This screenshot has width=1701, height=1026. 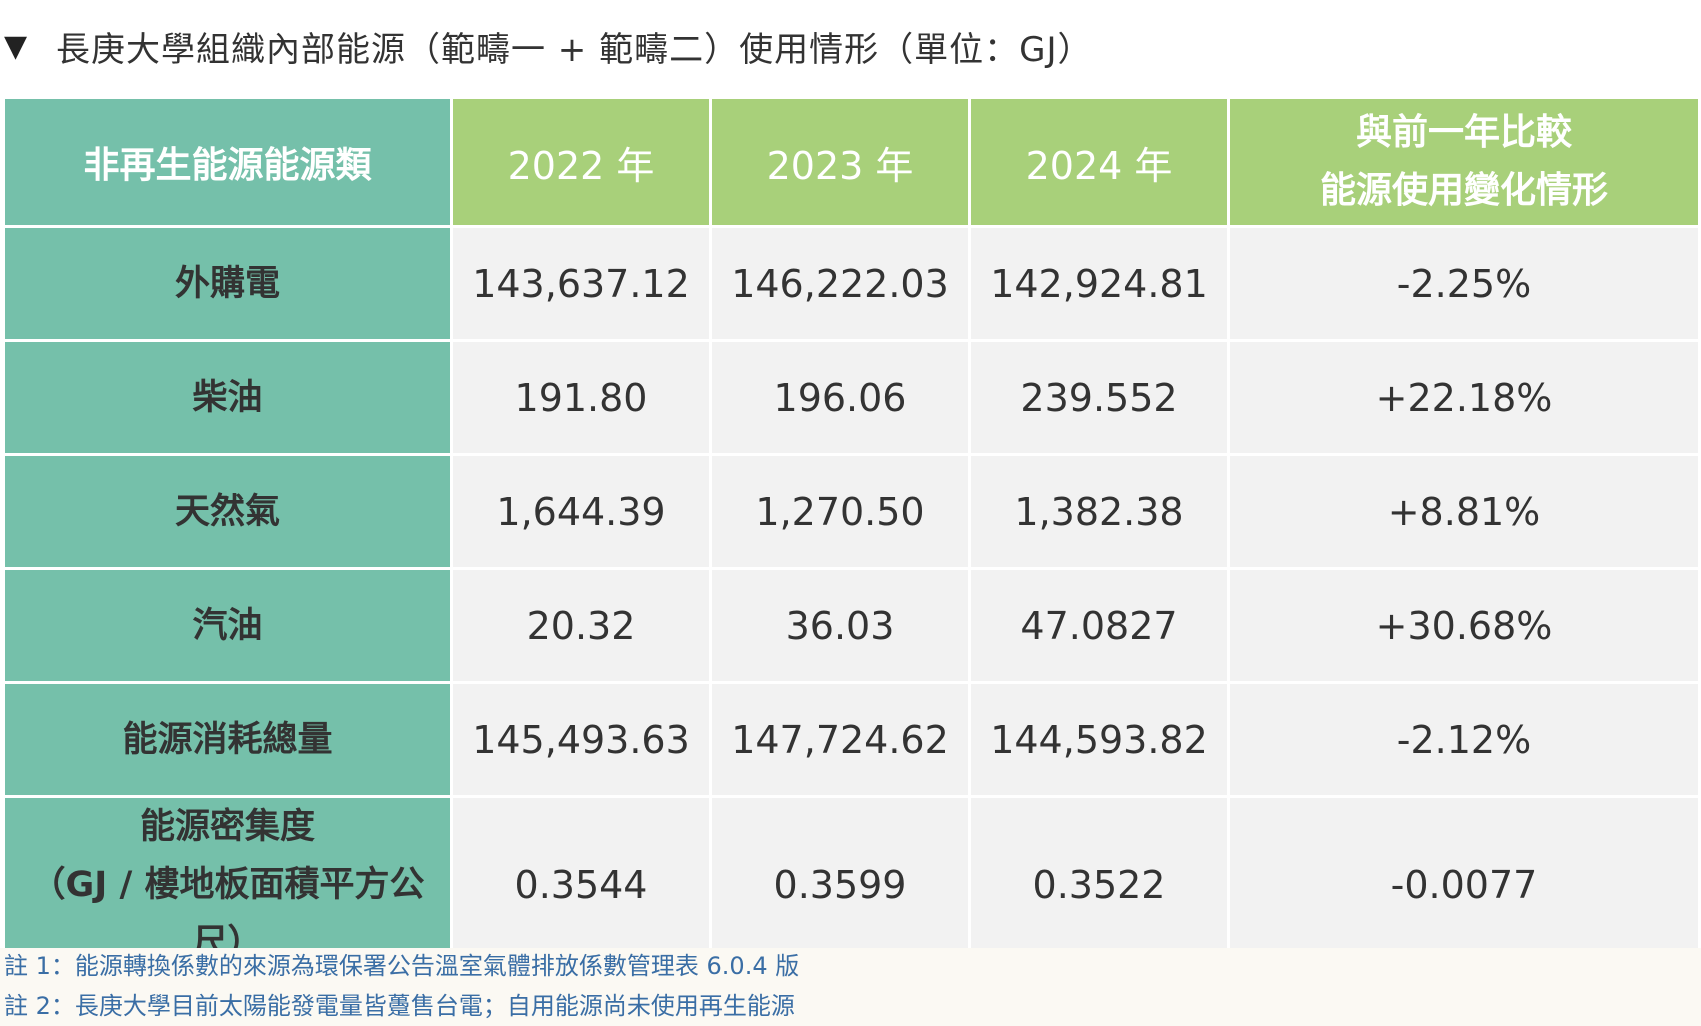 I want to click on value-2022: 20.32, so click(x=581, y=625).